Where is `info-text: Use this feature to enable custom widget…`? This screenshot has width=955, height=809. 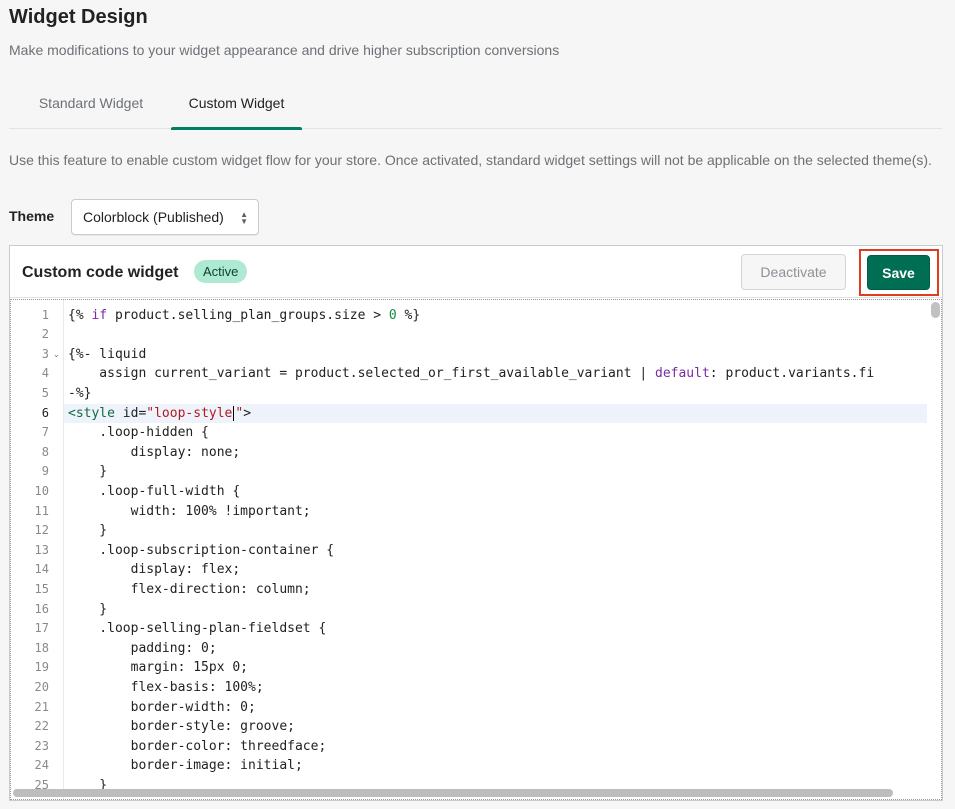
info-text: Use this feature to enable custom widget… is located at coordinates (470, 160).